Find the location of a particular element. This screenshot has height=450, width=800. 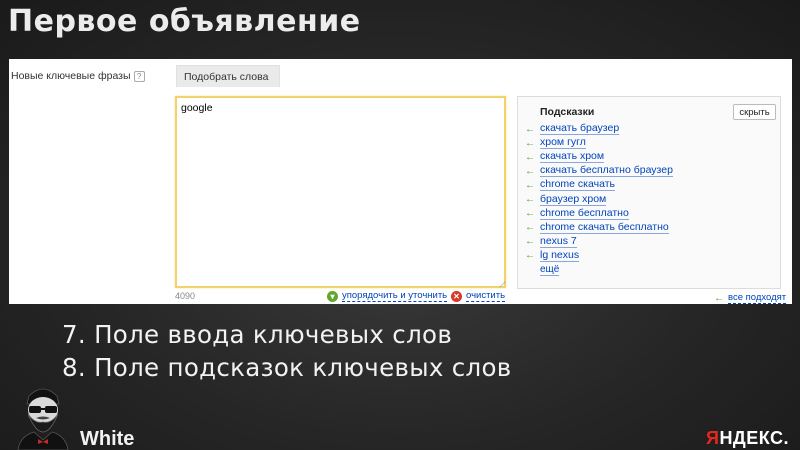

hide-hints-button: скрыть is located at coordinates (754, 112).